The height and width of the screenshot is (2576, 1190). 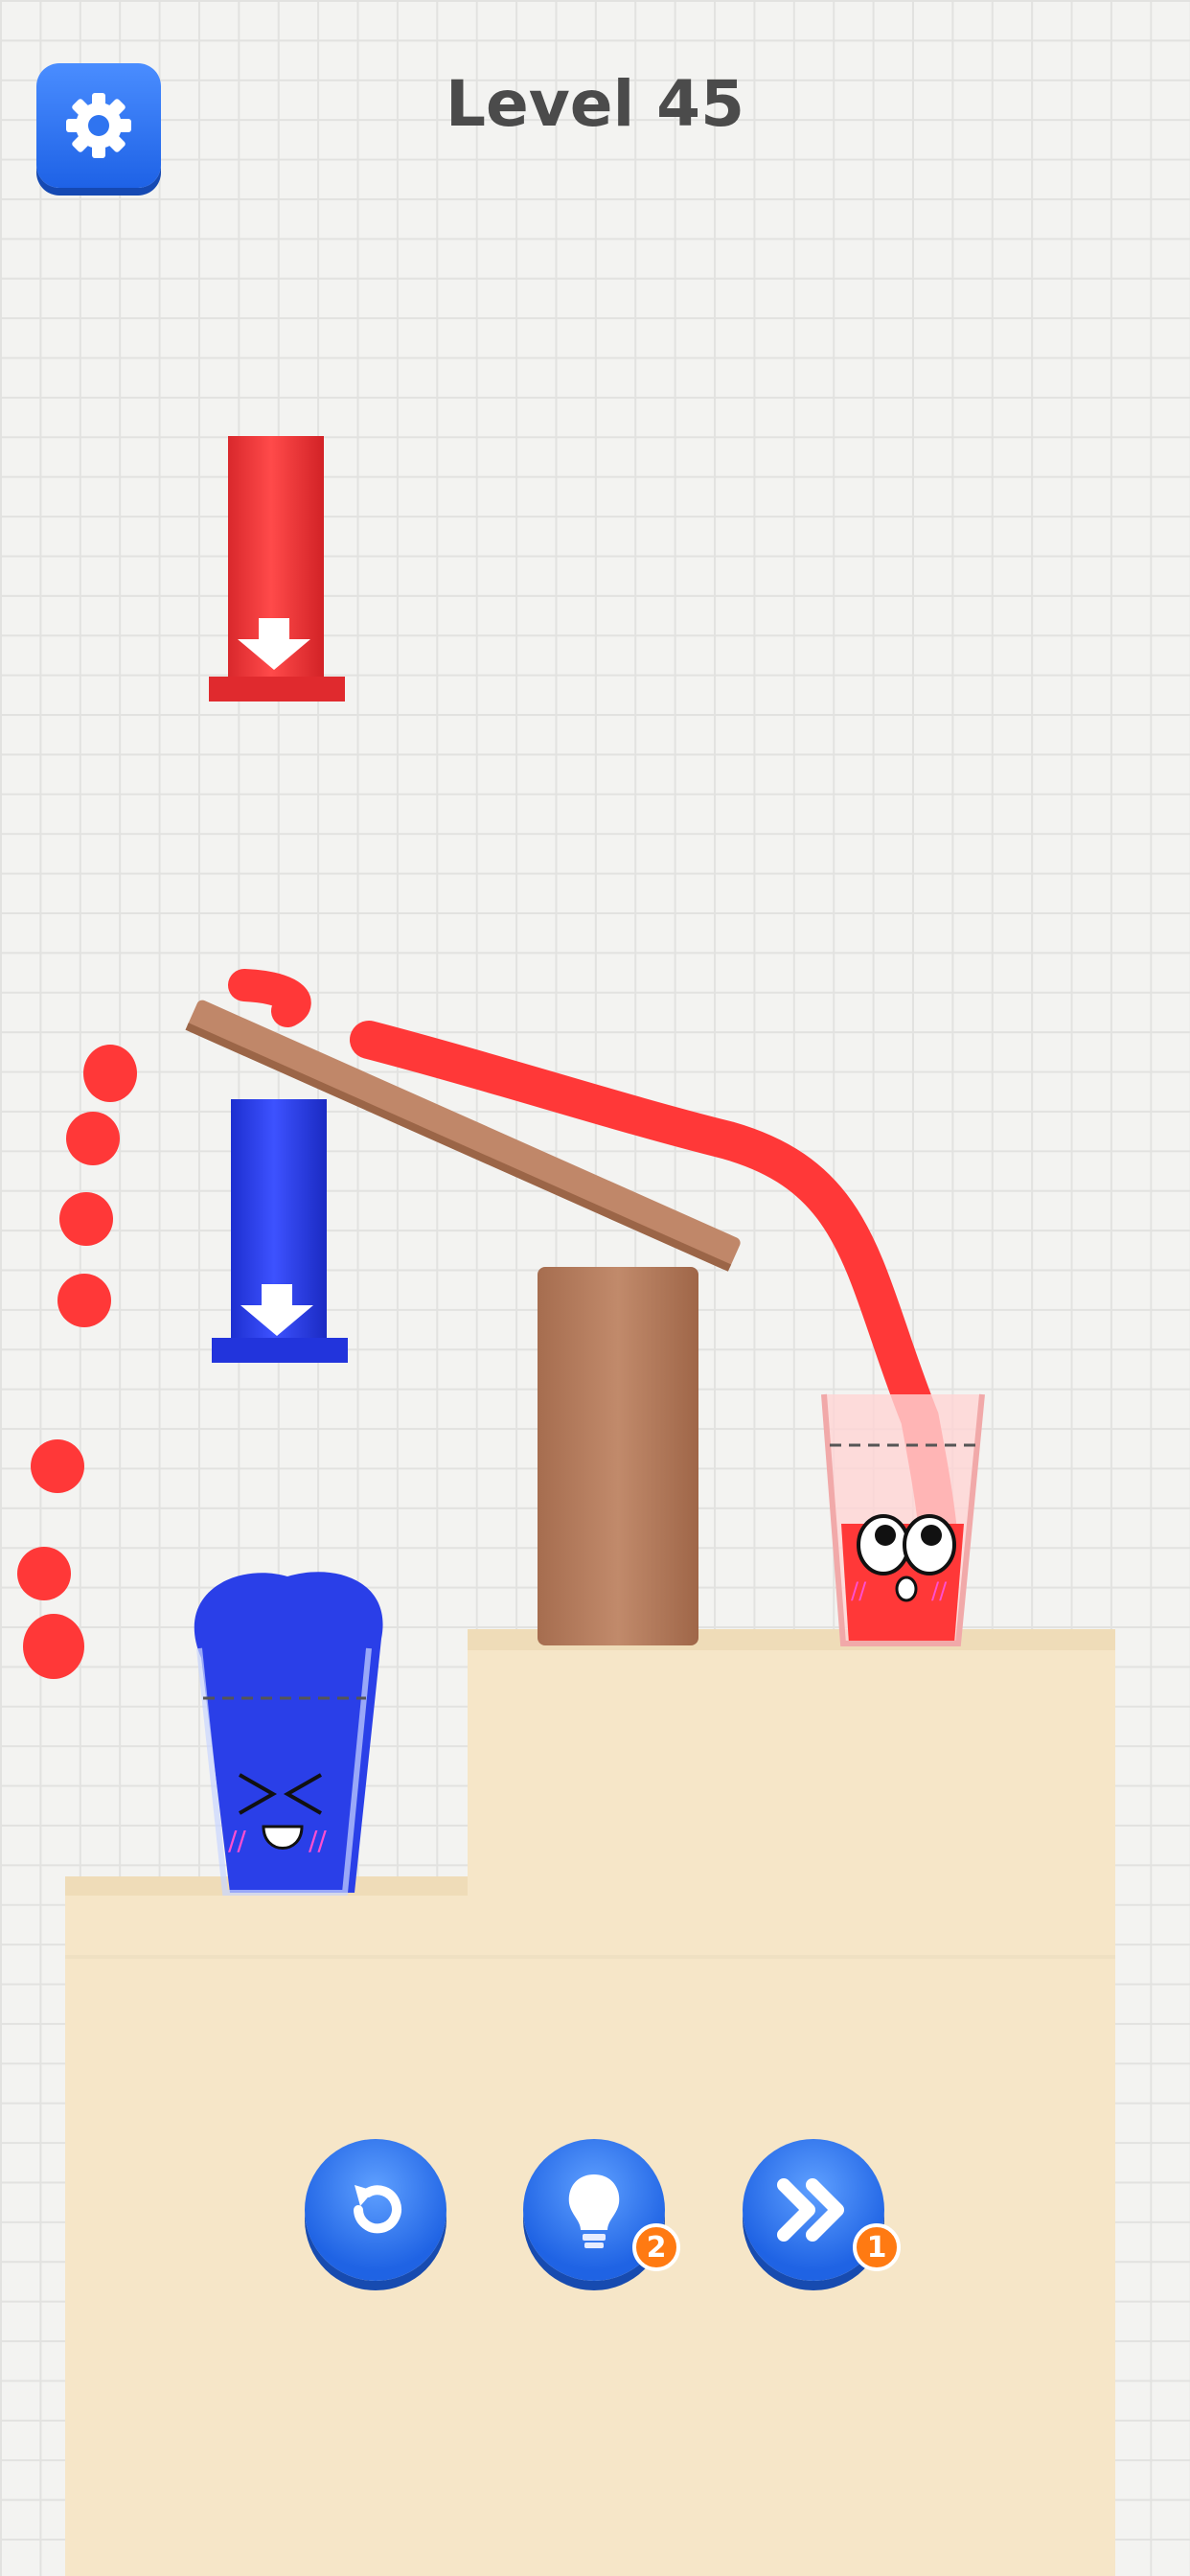 What do you see at coordinates (618, 1456) in the screenshot?
I see `wood-block` at bounding box center [618, 1456].